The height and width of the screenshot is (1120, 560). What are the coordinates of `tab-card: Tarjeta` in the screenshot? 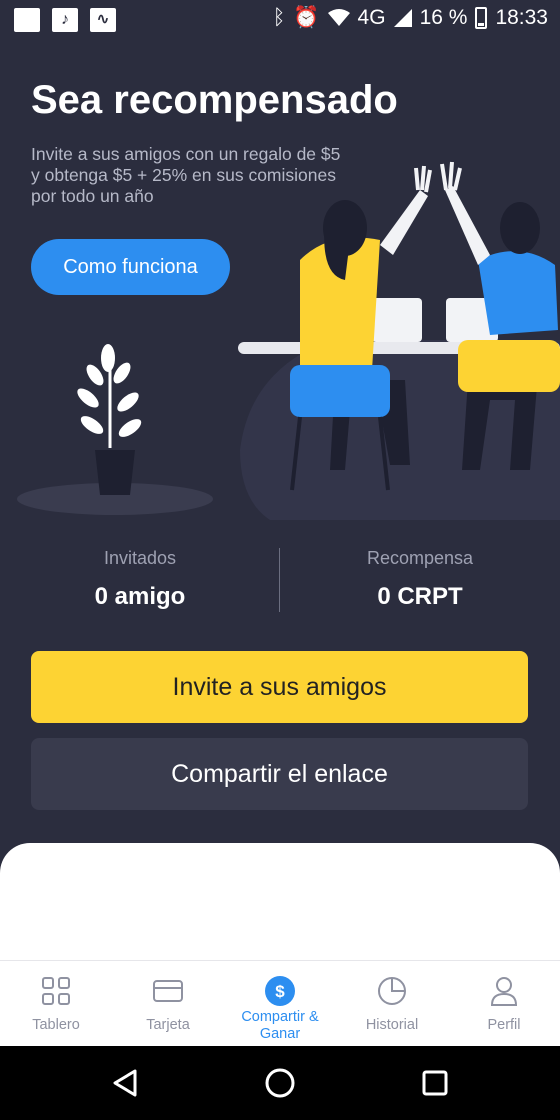 It's located at (168, 1004).